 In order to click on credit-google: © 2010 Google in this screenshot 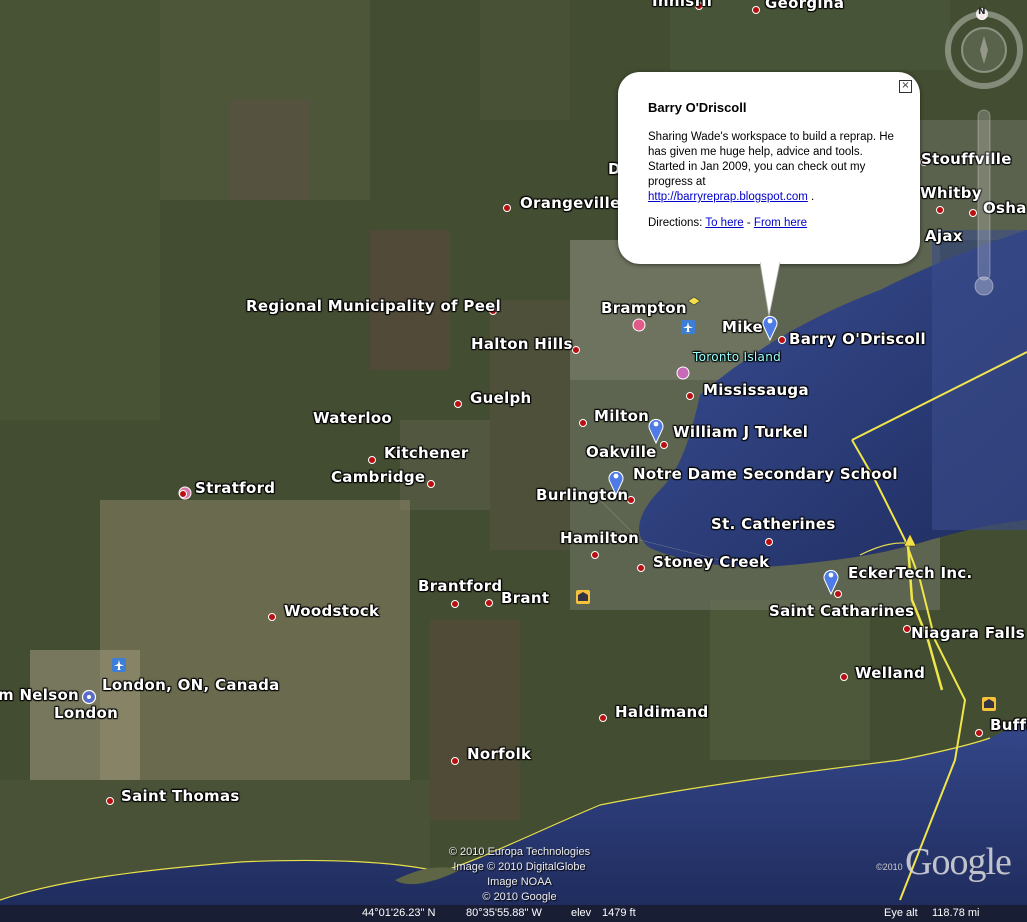, I will do `click(519, 897)`.